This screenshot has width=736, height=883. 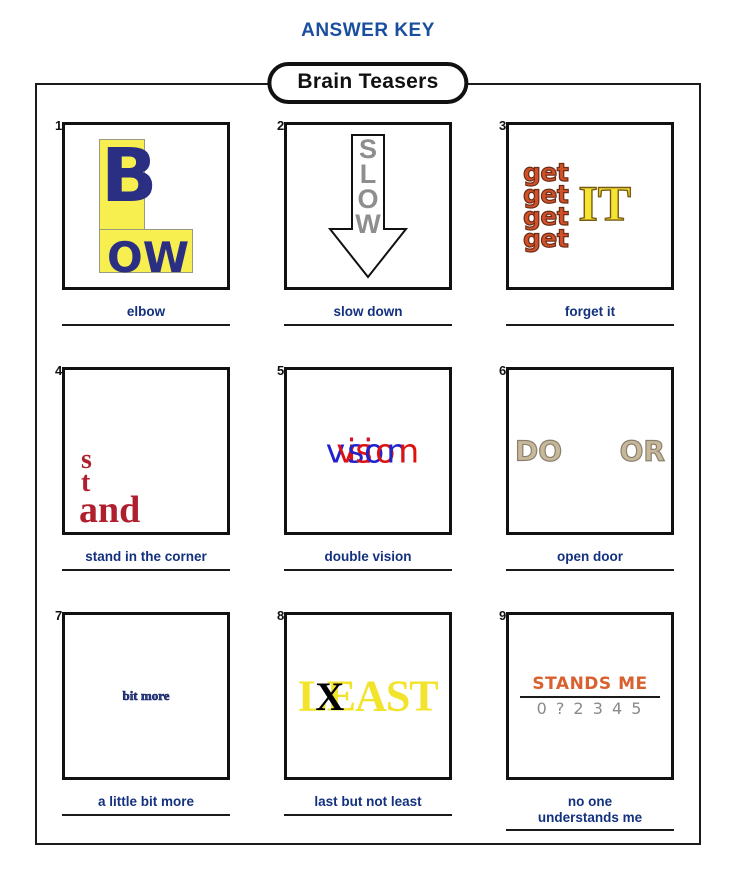 What do you see at coordinates (577, 206) in the screenshot?
I see `forget-it-art: get get get get IT` at bounding box center [577, 206].